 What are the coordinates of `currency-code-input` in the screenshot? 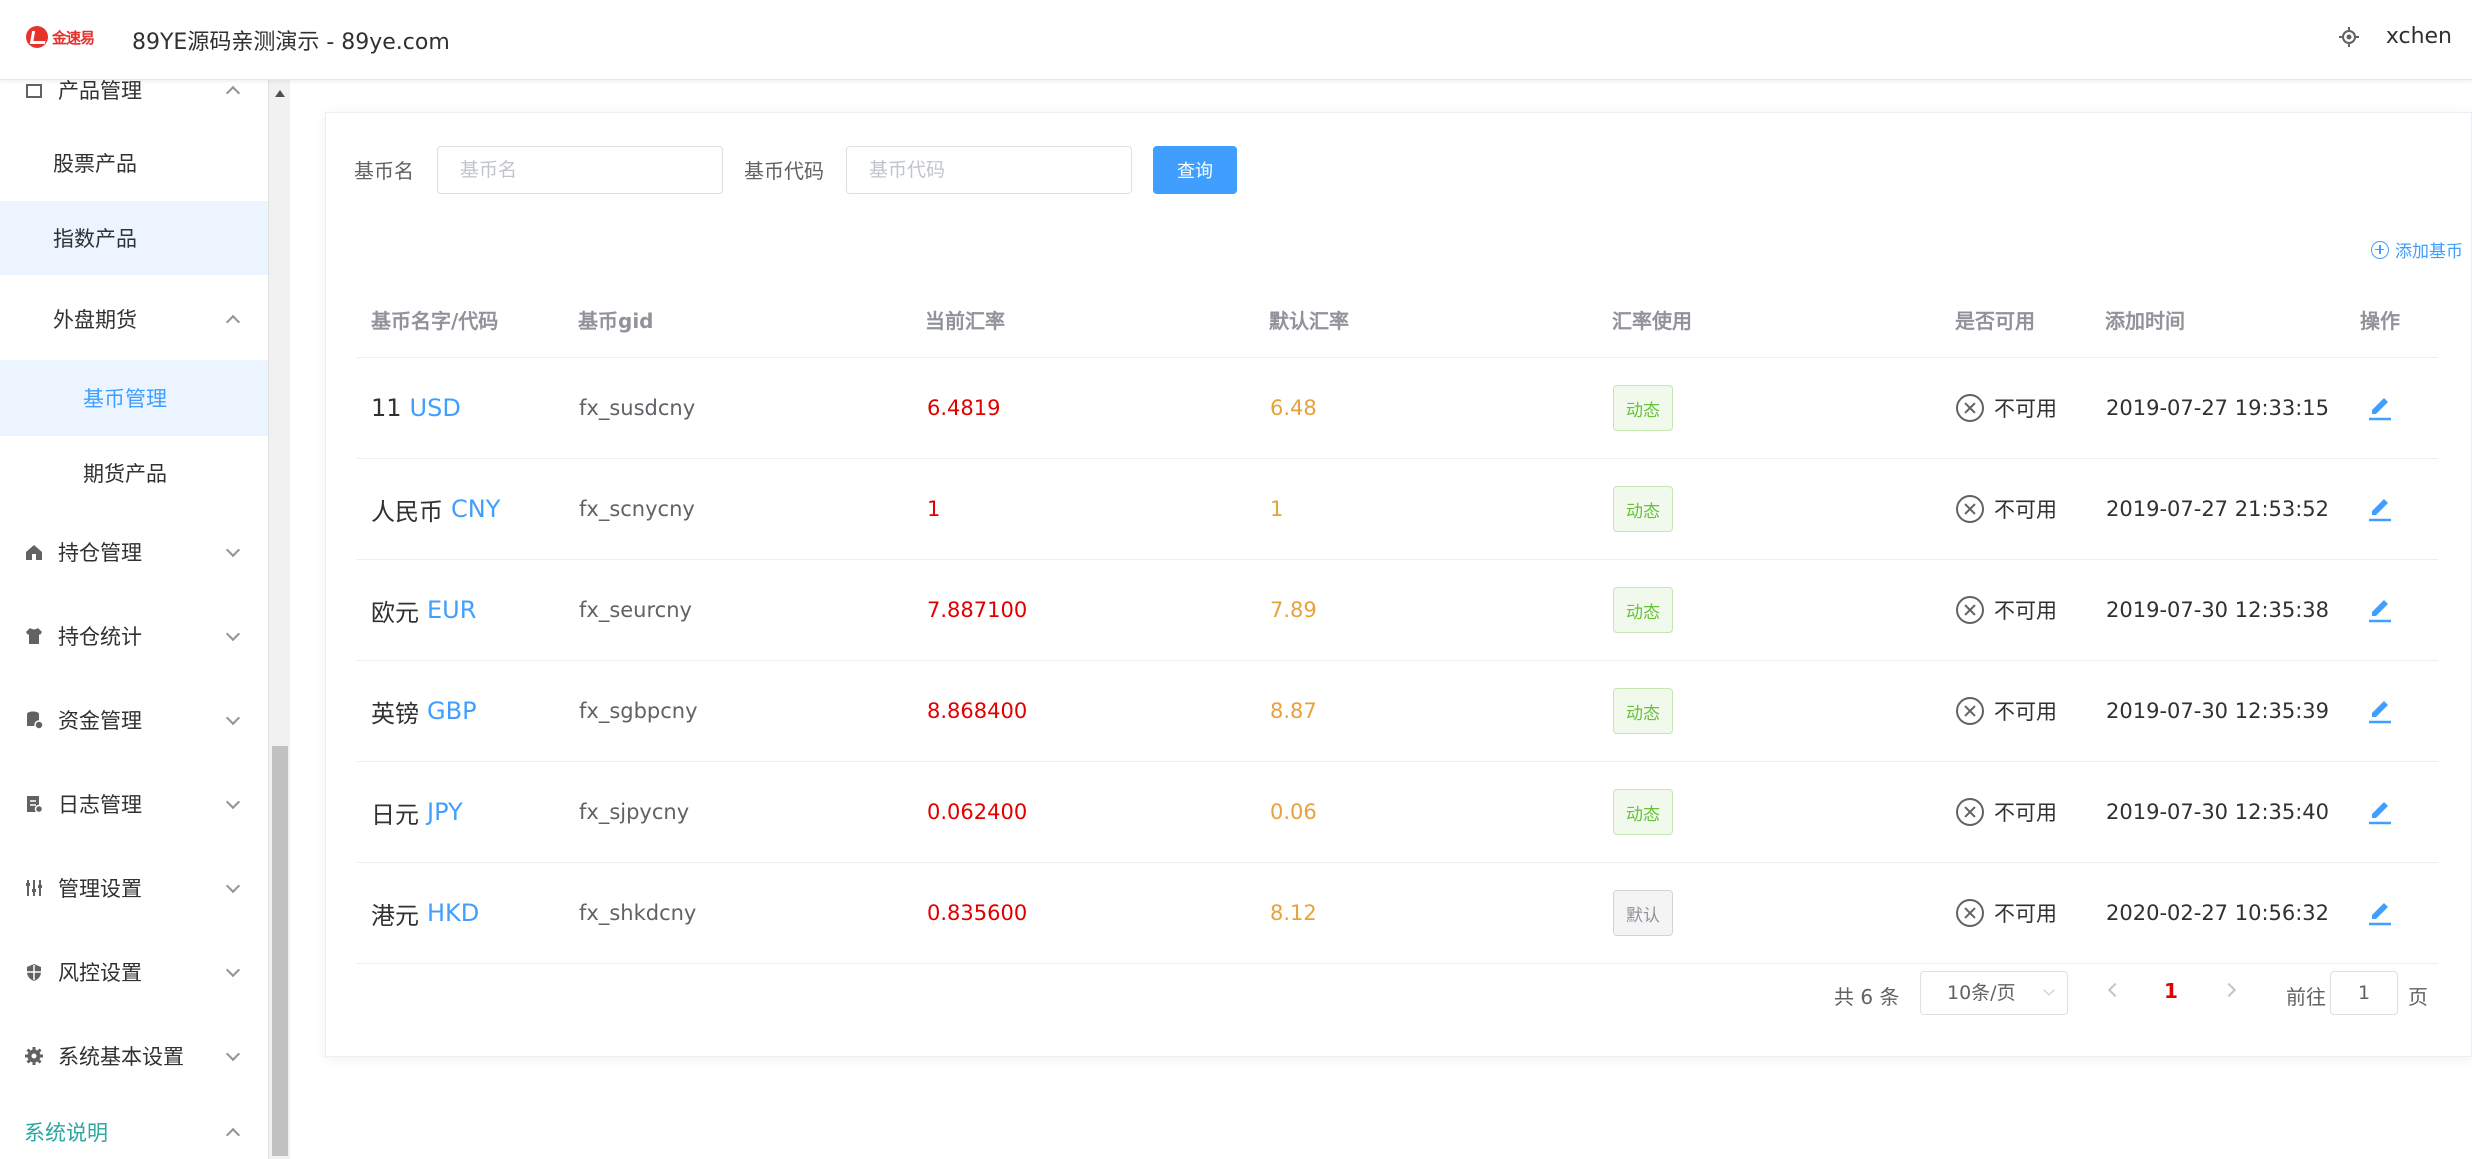 It's located at (989, 170).